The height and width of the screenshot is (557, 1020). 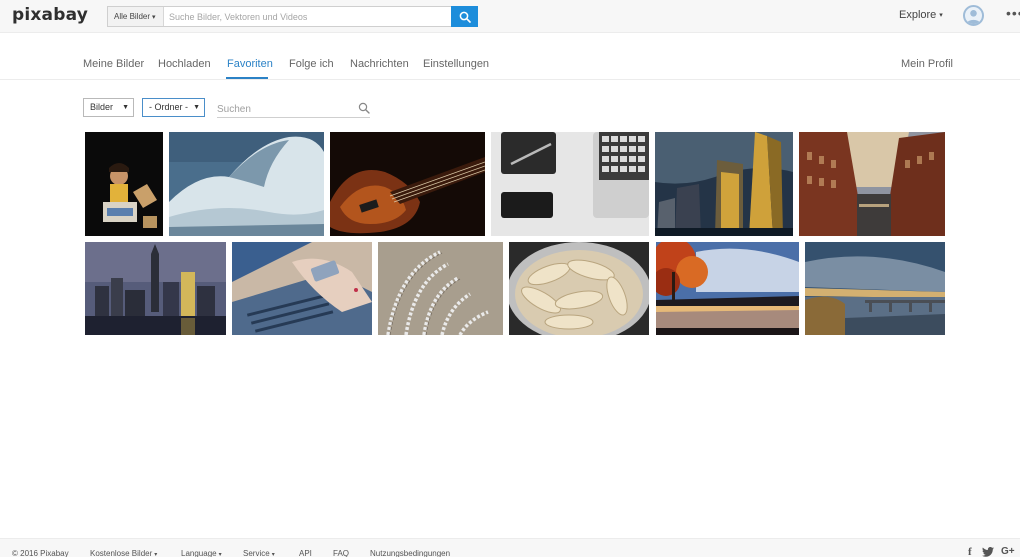 I want to click on desk-laptop-photo, so click(x=570, y=184).